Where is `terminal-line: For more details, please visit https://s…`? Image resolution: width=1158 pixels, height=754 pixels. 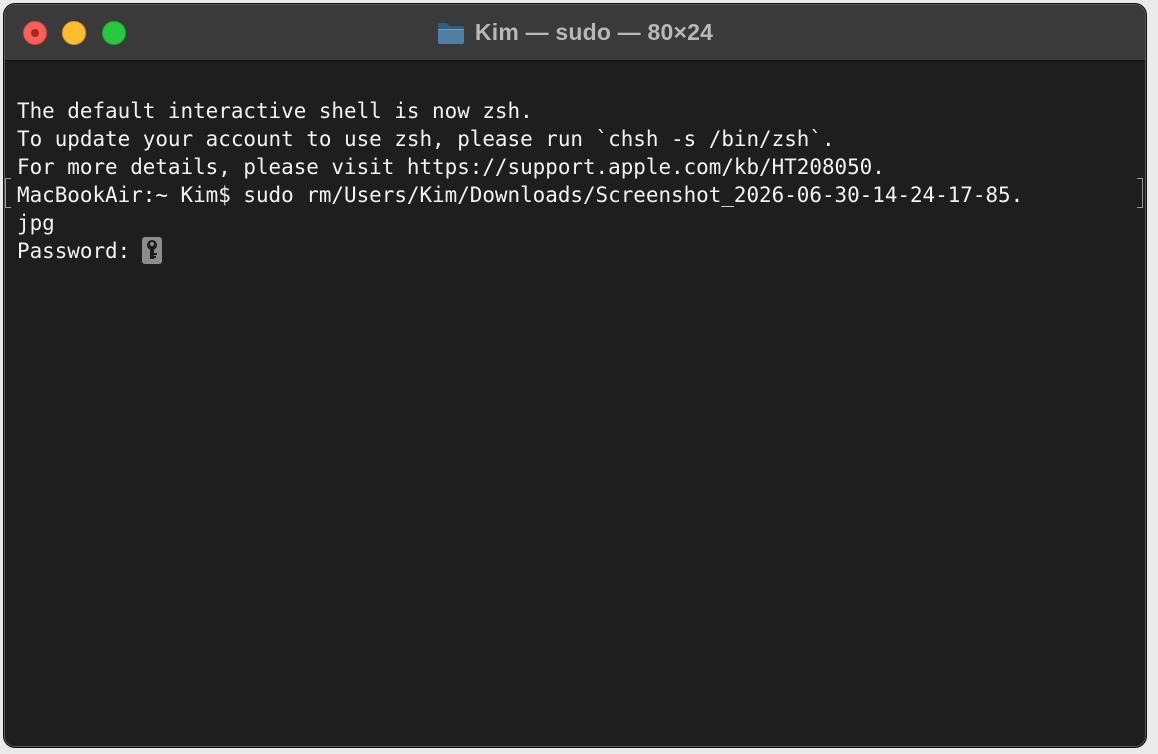
terminal-line: For more details, please visit https://s… is located at coordinates (451, 167).